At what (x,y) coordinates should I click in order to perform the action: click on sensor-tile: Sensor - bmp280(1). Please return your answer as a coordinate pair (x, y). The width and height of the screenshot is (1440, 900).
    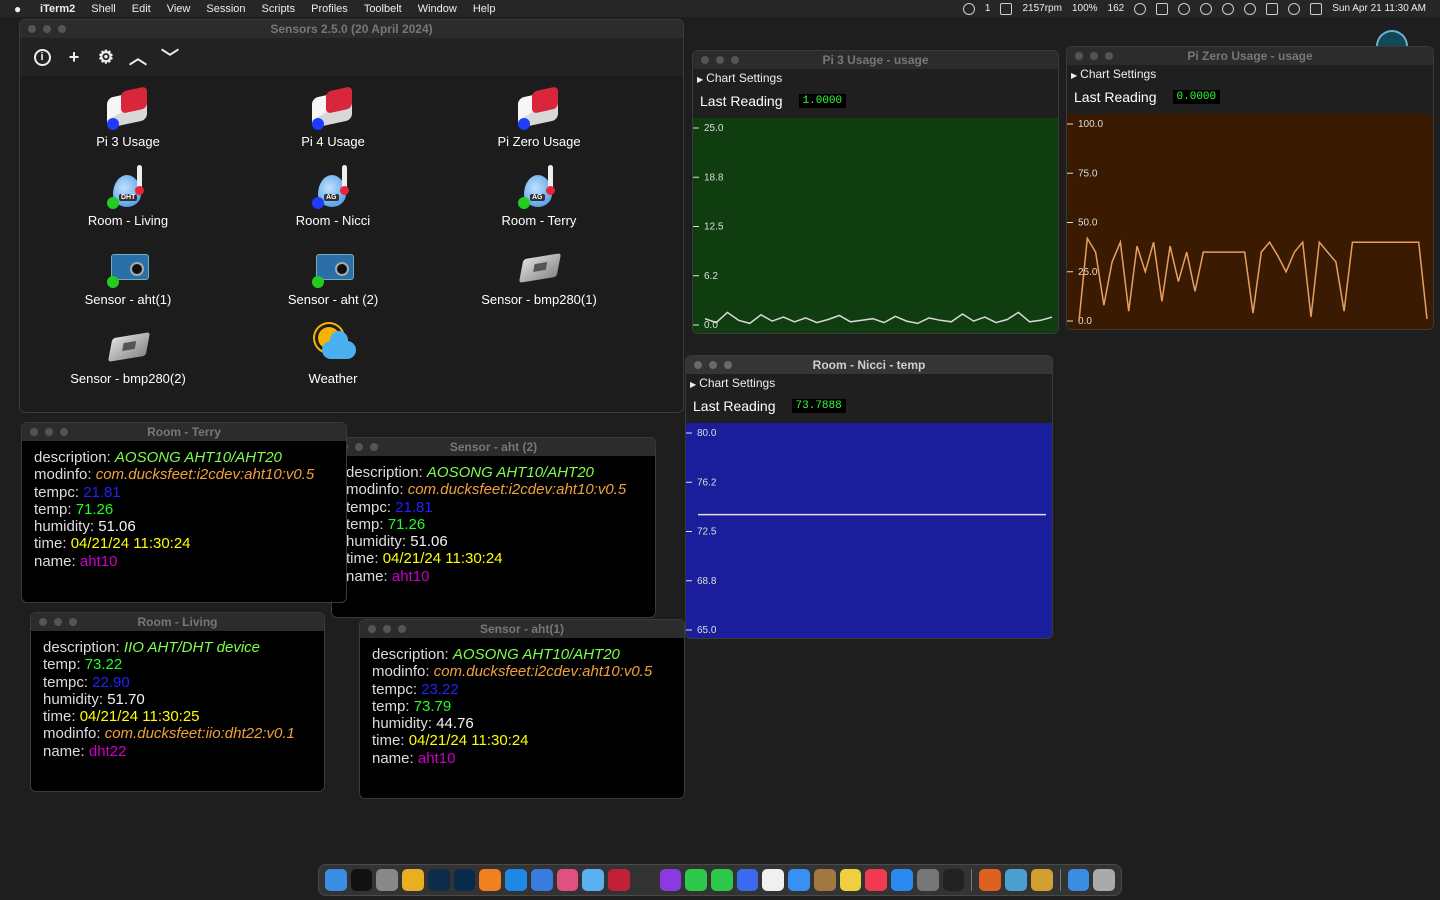
    Looking at the image, I should click on (539, 274).